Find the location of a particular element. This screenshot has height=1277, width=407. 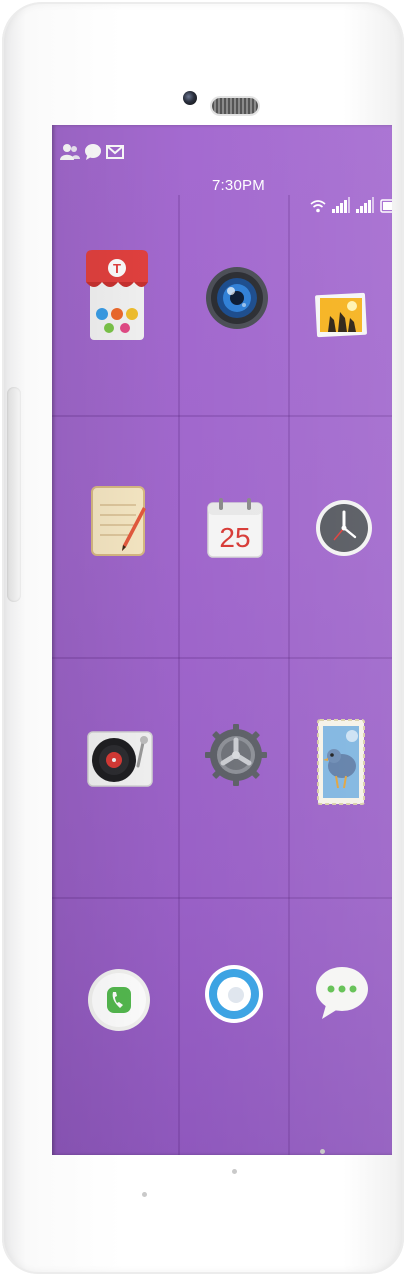

menu-key-dot is located at coordinates (322, 1151).